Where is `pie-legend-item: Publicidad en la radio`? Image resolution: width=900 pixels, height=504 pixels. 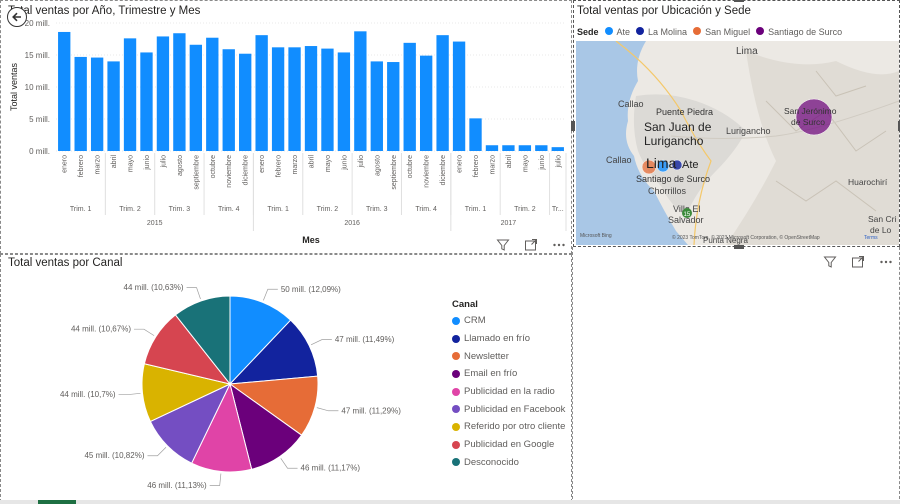
pie-legend-item: Publicidad en la radio is located at coordinates (511, 392).